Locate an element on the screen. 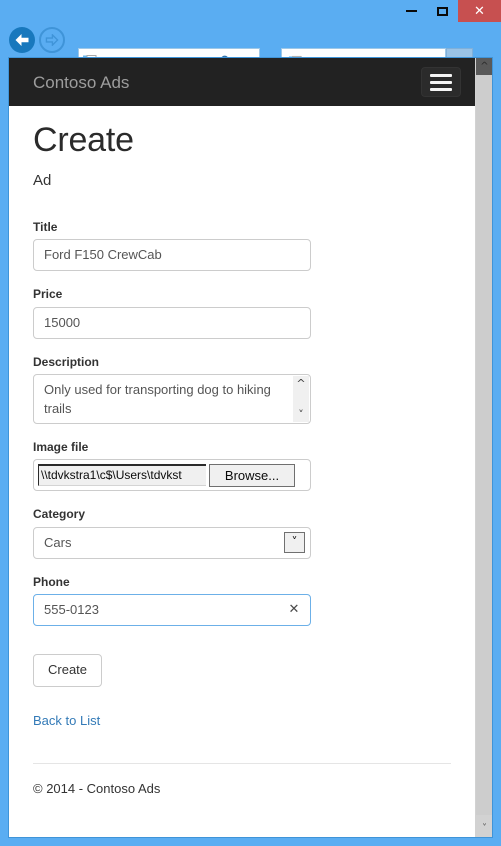 This screenshot has height=846, width=501. page-subtitle: Ad is located at coordinates (42, 181).